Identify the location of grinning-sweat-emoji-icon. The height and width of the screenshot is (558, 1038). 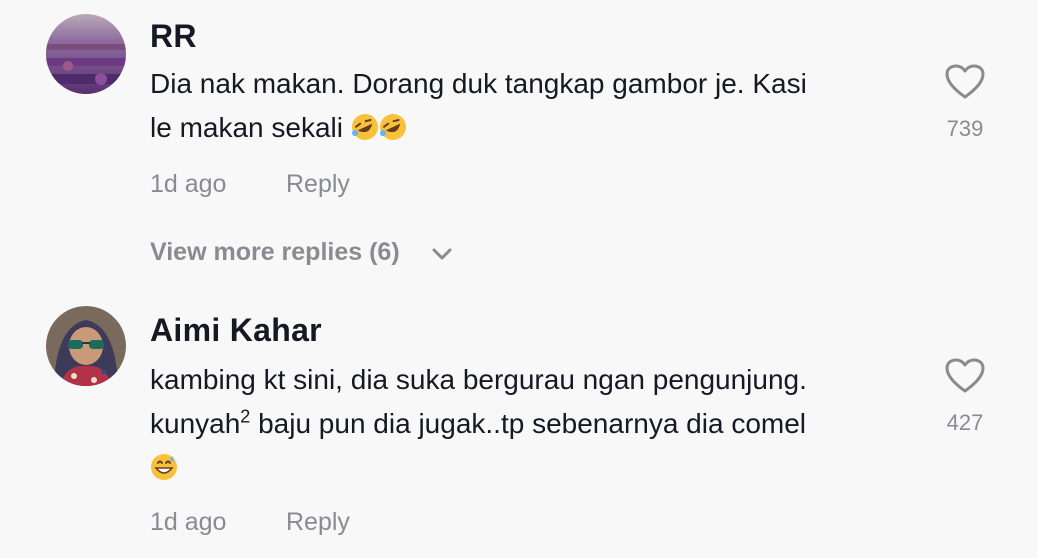
(164, 467).